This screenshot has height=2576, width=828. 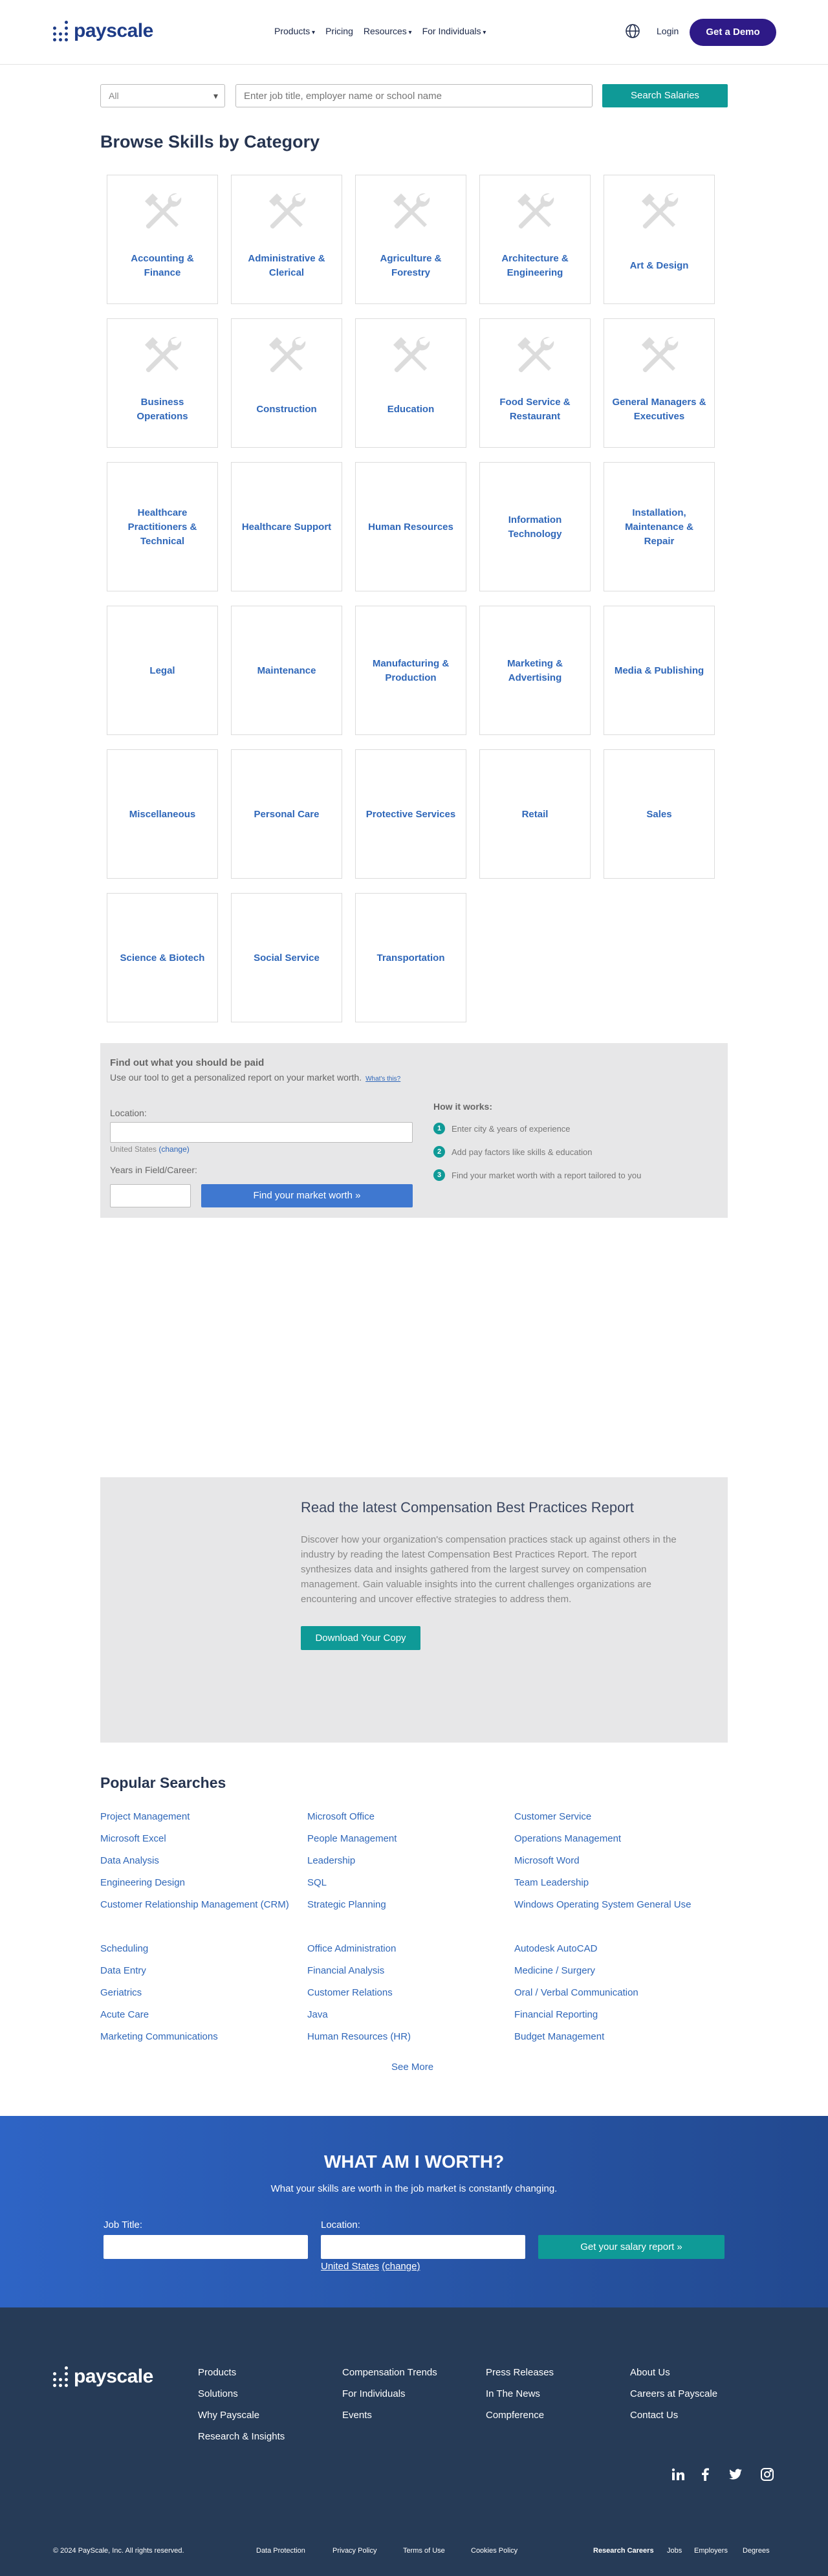 What do you see at coordinates (389, 2393) in the screenshot?
I see `footer-link: For Individuals` at bounding box center [389, 2393].